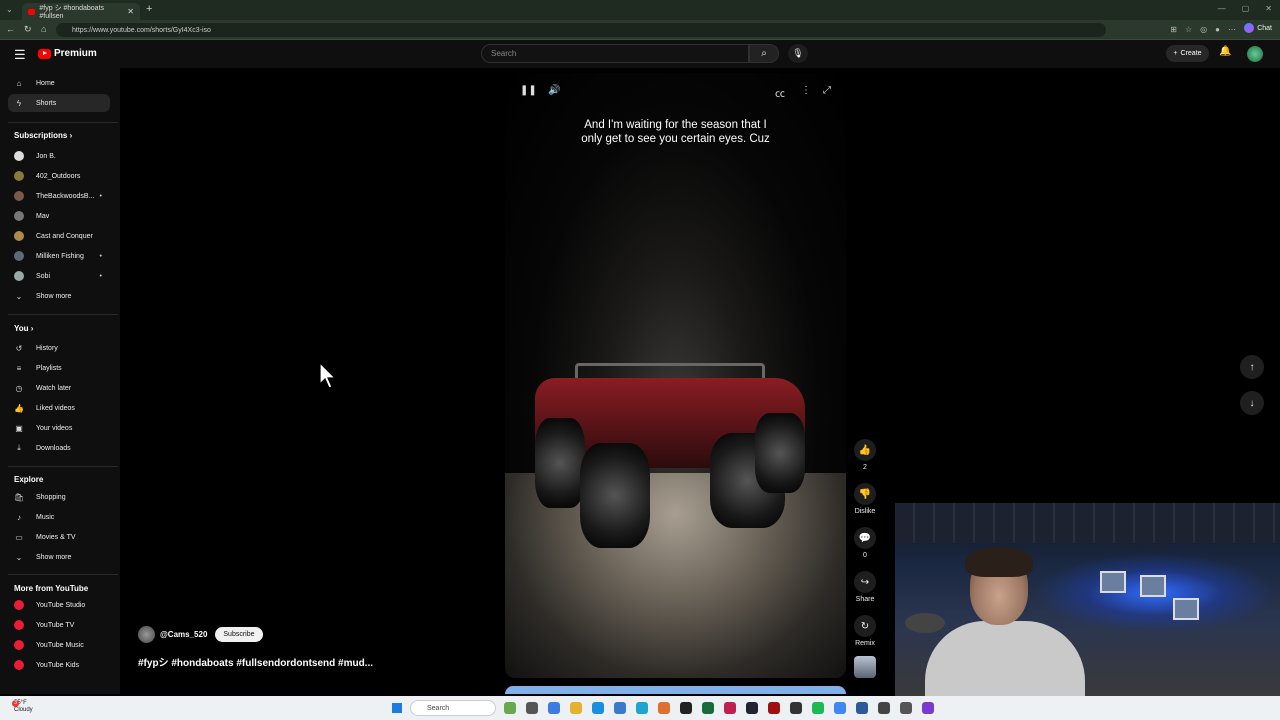 This screenshot has height=720, width=1280. Describe the element at coordinates (664, 708) in the screenshot. I see `firefox-icon` at that location.